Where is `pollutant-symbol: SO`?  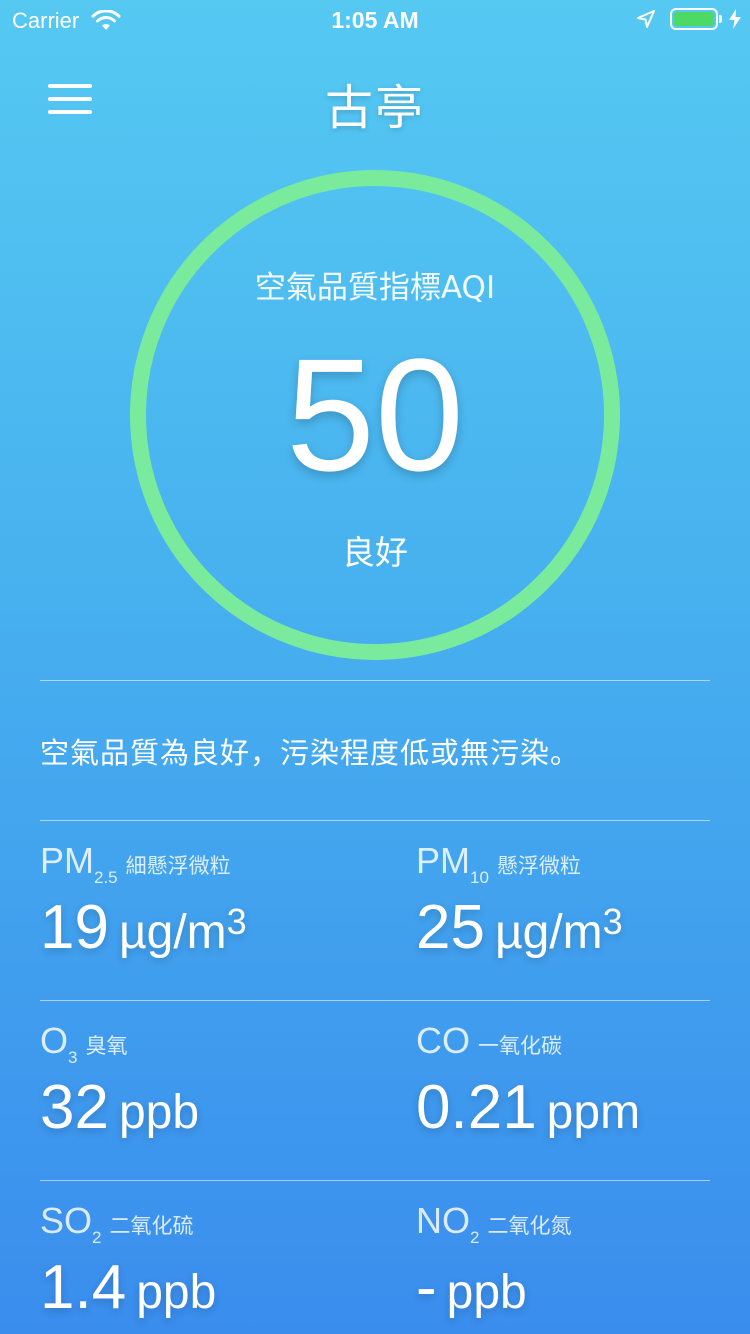 pollutant-symbol: SO is located at coordinates (66, 1220).